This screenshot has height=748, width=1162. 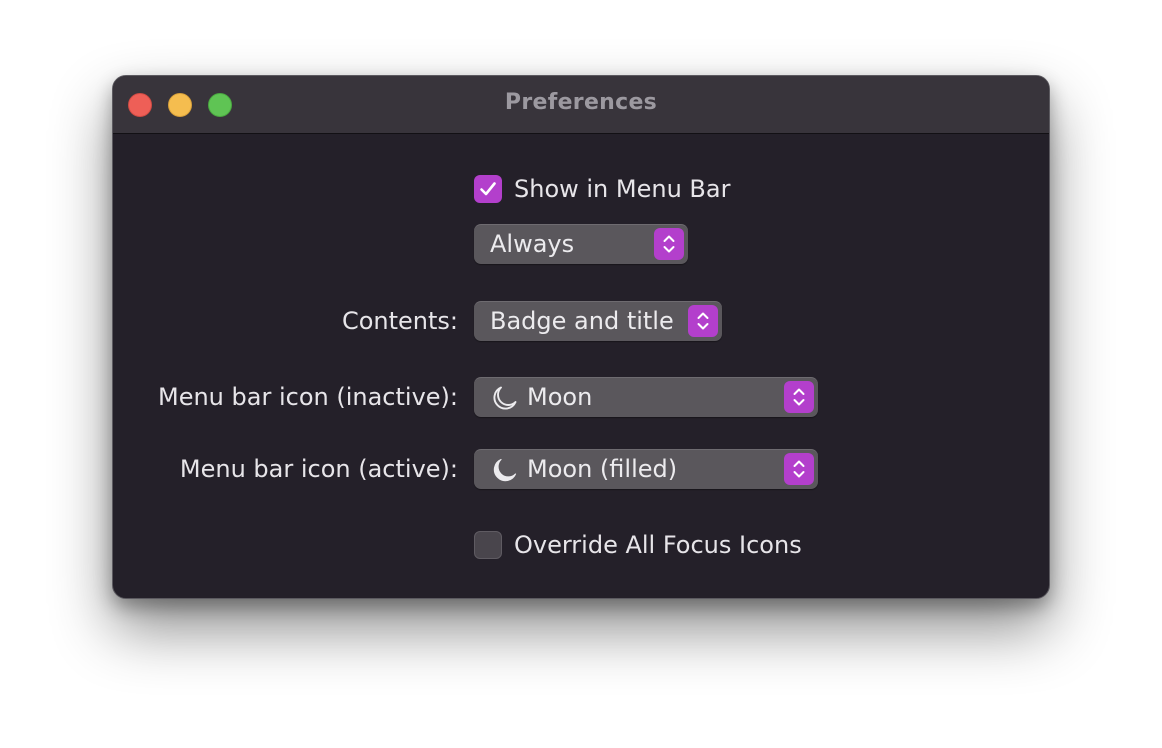 What do you see at coordinates (560, 397) in the screenshot?
I see `icon-inactive-popup-value: Moon` at bounding box center [560, 397].